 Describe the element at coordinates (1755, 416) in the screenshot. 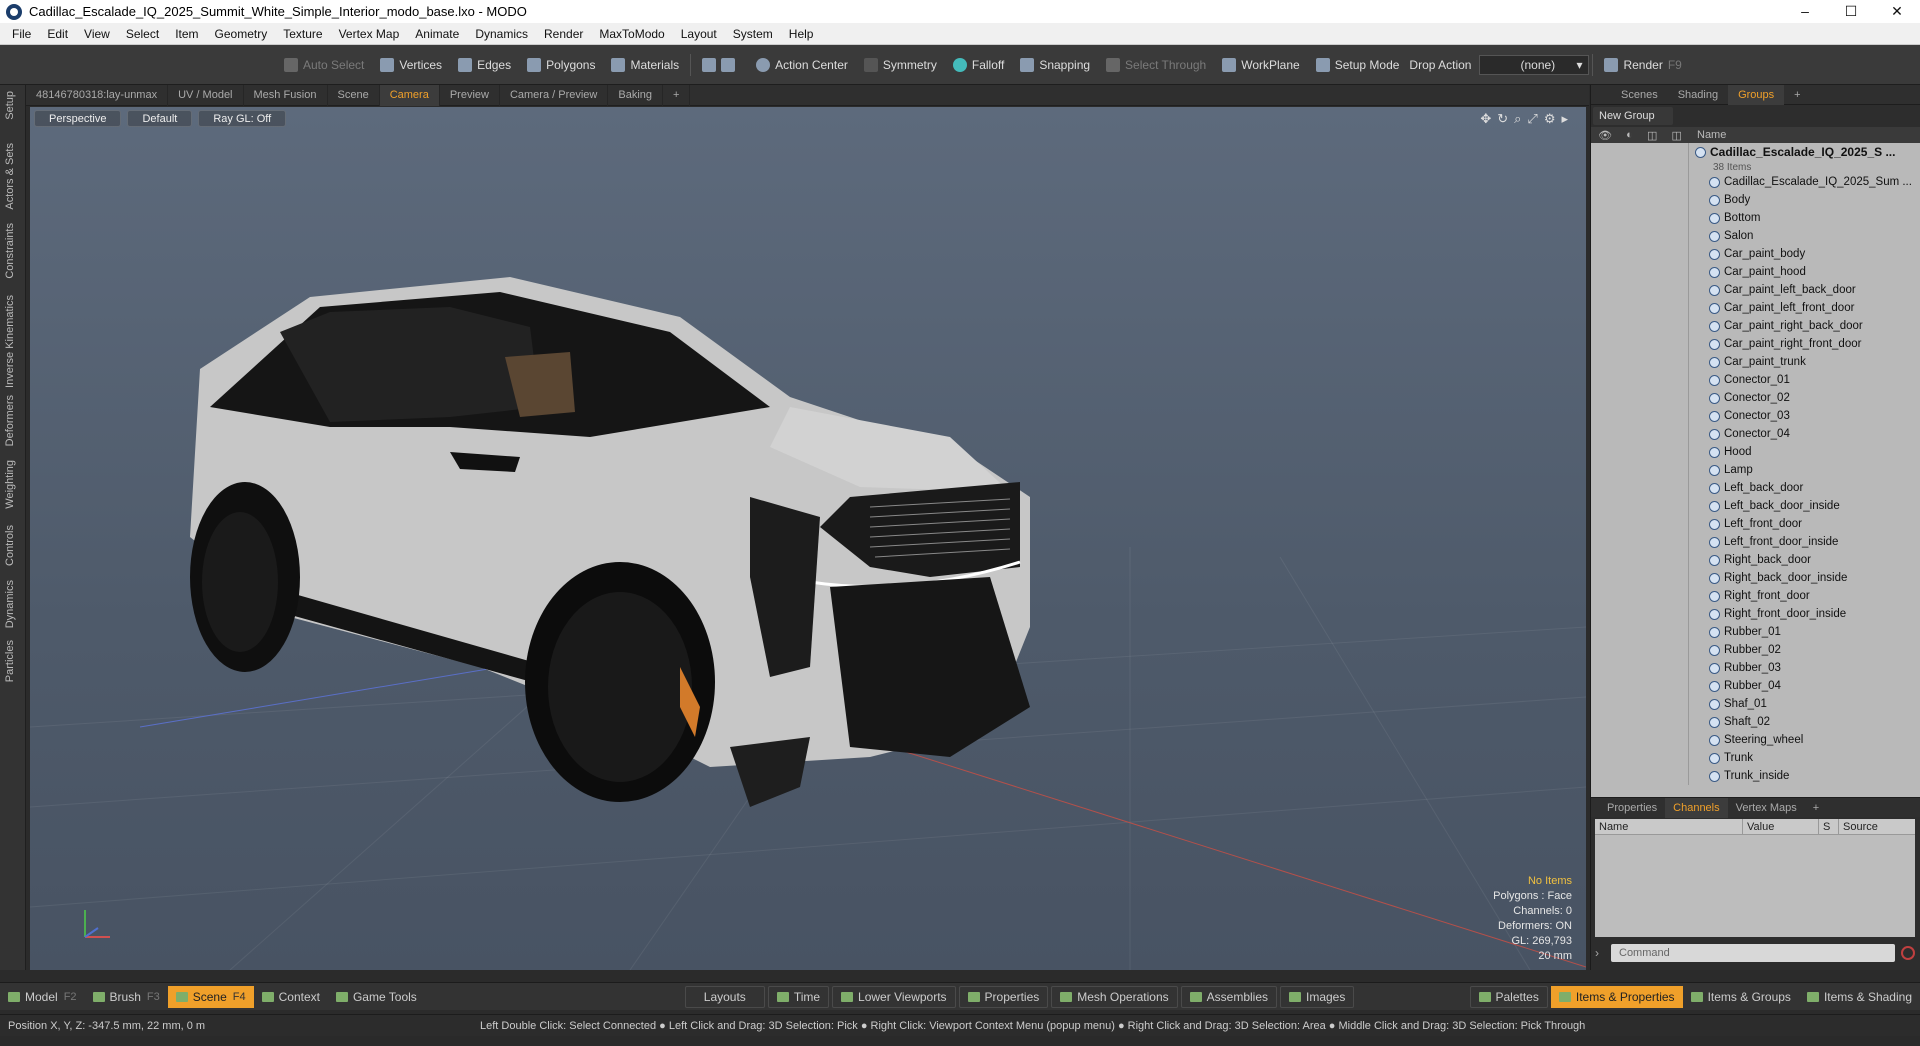

I see `tree-item: Conector_03` at that location.